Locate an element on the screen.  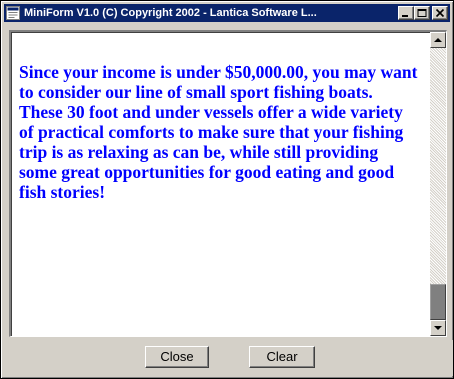
minimize-icon is located at coordinates (405, 16).